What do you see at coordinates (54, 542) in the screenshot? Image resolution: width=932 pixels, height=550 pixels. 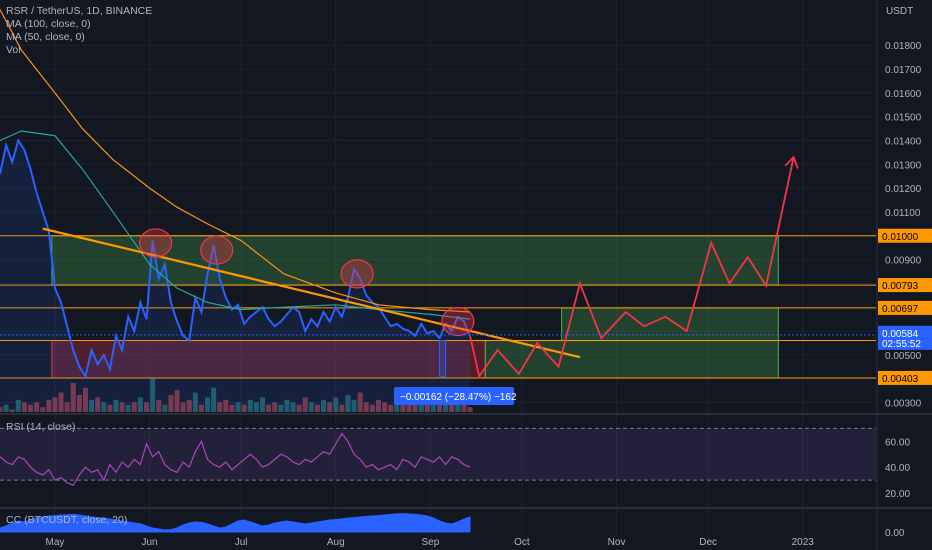 I see `x-tick-label: May` at bounding box center [54, 542].